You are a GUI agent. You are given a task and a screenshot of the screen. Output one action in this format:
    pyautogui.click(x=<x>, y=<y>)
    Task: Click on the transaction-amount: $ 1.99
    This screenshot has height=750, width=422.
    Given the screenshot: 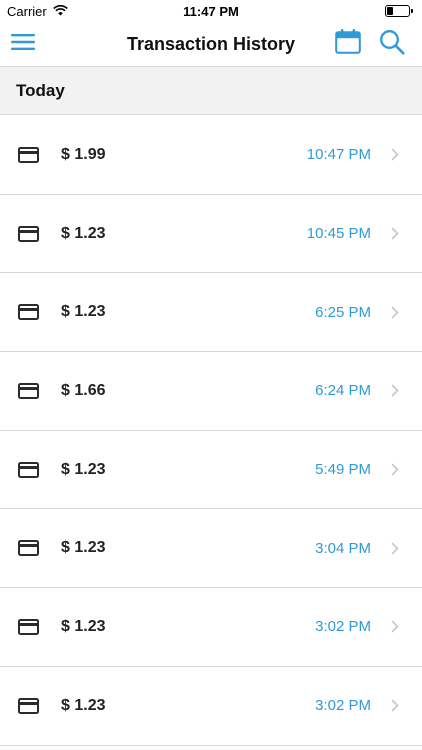 What is the action you would take?
    pyautogui.click(x=83, y=154)
    